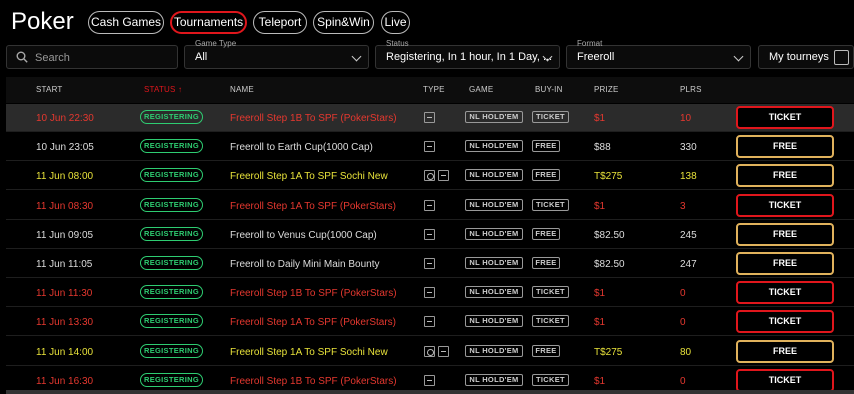 The width and height of the screenshot is (854, 394). What do you see at coordinates (434, 89) in the screenshot?
I see `col-type: TYPE` at bounding box center [434, 89].